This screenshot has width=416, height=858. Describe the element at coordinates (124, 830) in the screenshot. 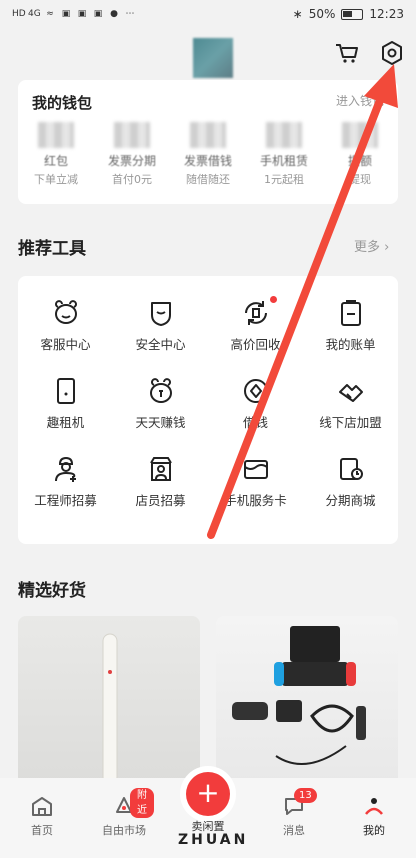

I see `nav-label: 自由市场` at that location.